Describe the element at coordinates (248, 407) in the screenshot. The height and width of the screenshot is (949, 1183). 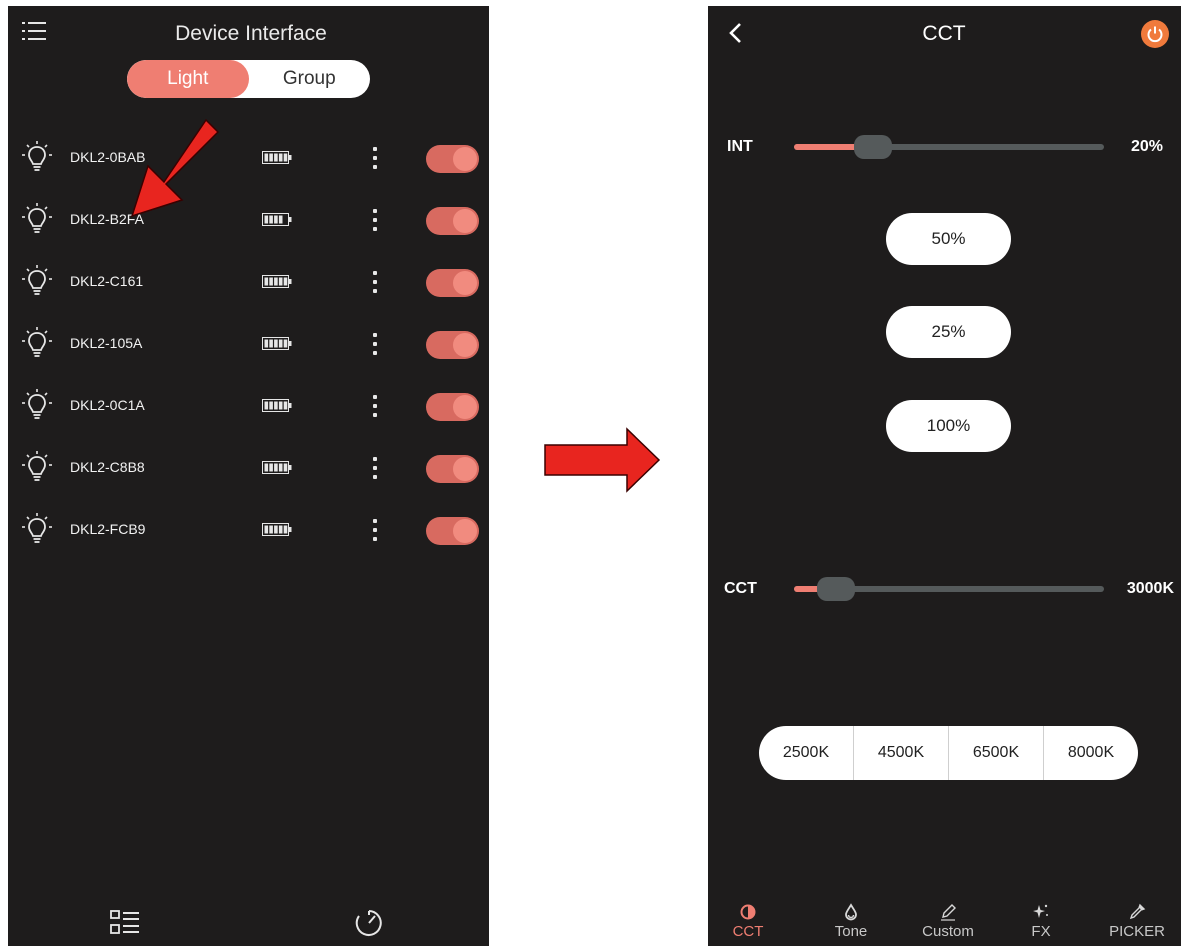
I see `device-row: DKL2-0C1A` at that location.